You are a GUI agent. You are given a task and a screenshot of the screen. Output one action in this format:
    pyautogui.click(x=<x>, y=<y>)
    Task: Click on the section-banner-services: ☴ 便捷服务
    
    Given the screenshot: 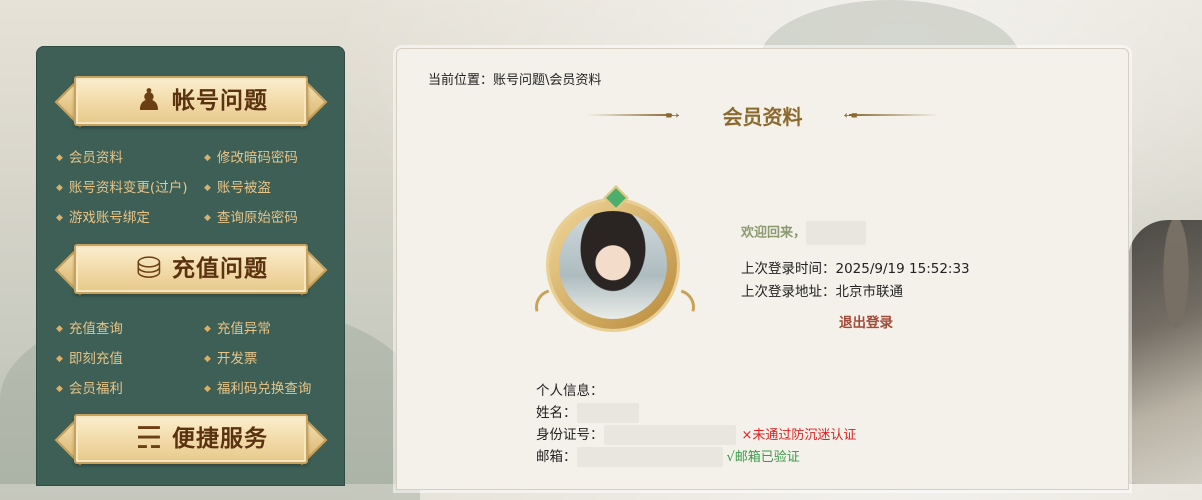 What is the action you would take?
    pyautogui.click(x=191, y=439)
    